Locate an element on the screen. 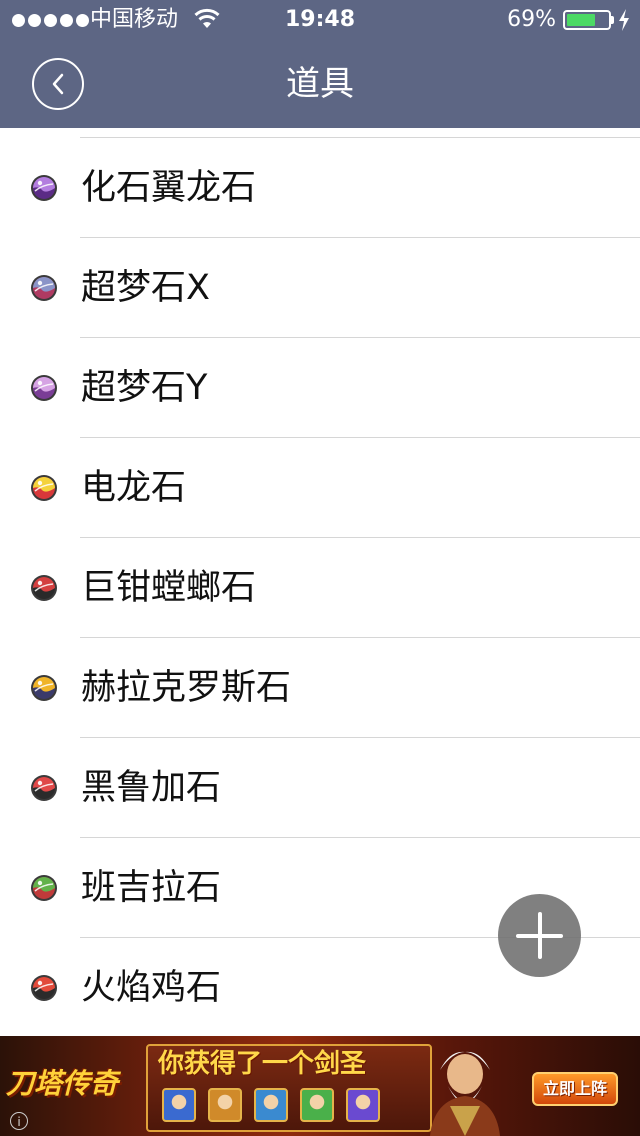 This screenshot has width=640, height=1136. ad-logo: 刀塔传奇 is located at coordinates (62, 1083).